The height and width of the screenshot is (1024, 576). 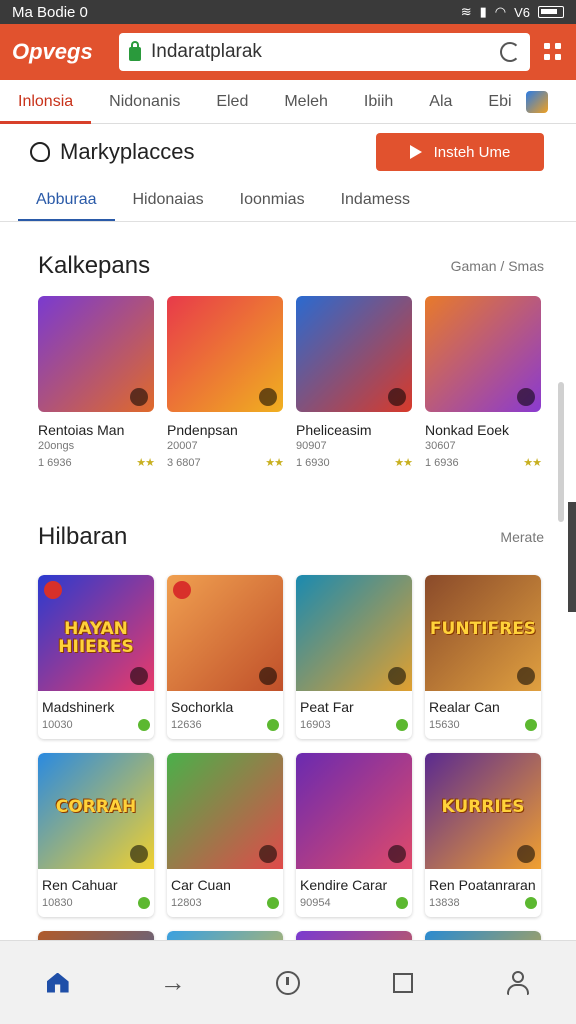 I want to click on download-count: 3 6807, so click(x=184, y=462).